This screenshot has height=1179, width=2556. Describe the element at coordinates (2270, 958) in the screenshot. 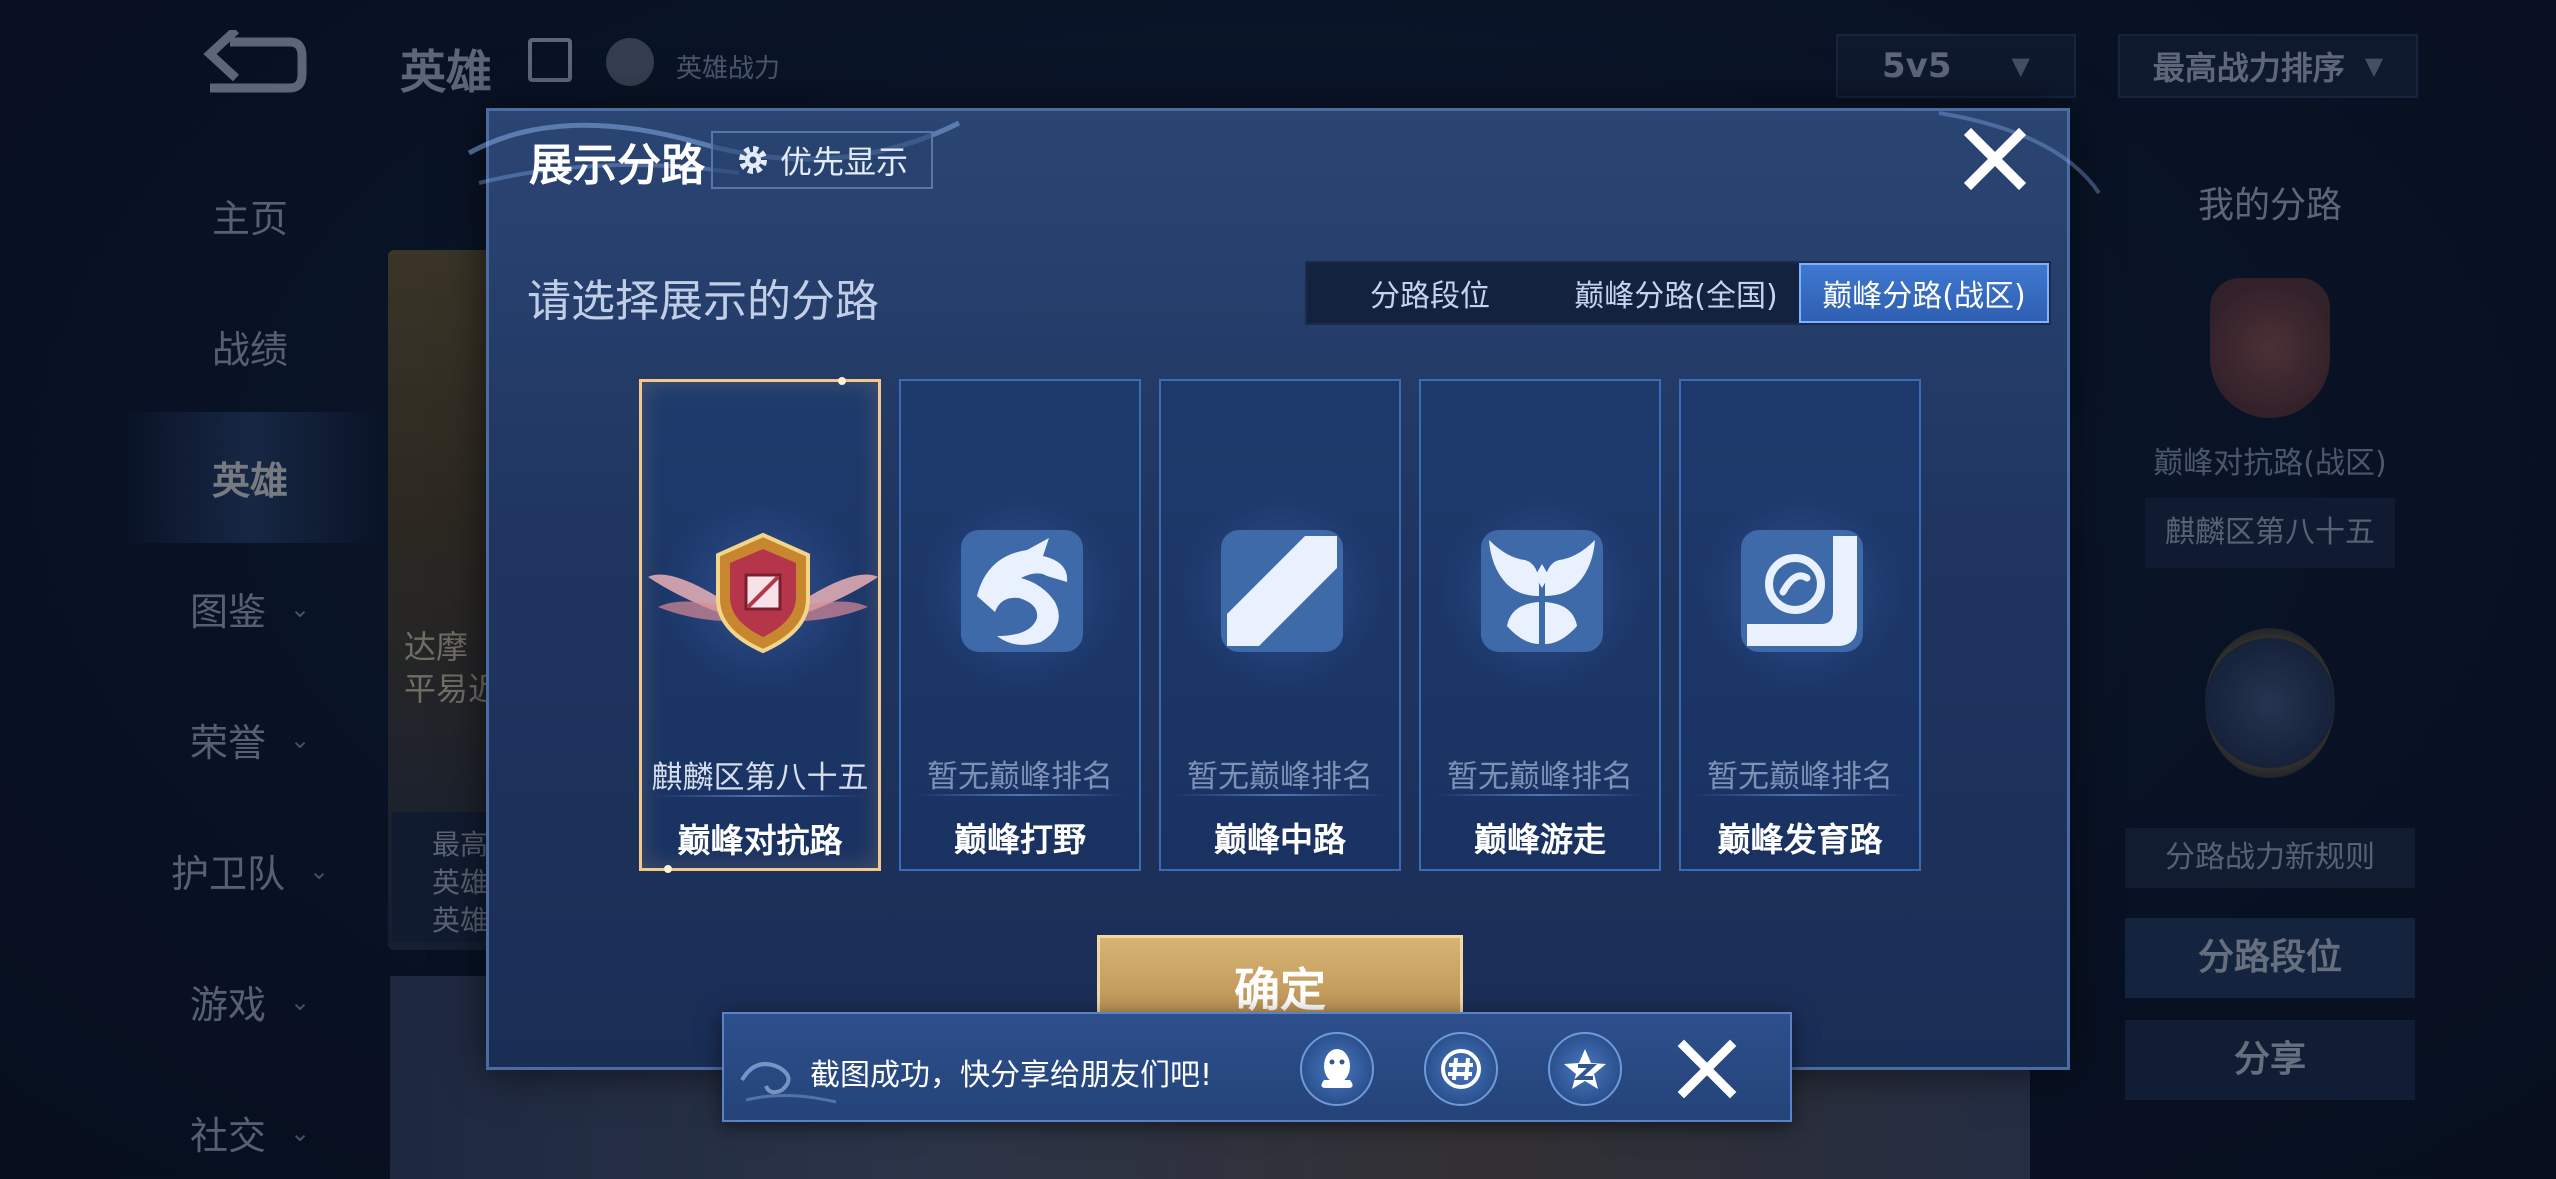

I see `route-rank-button: 分路段位` at that location.